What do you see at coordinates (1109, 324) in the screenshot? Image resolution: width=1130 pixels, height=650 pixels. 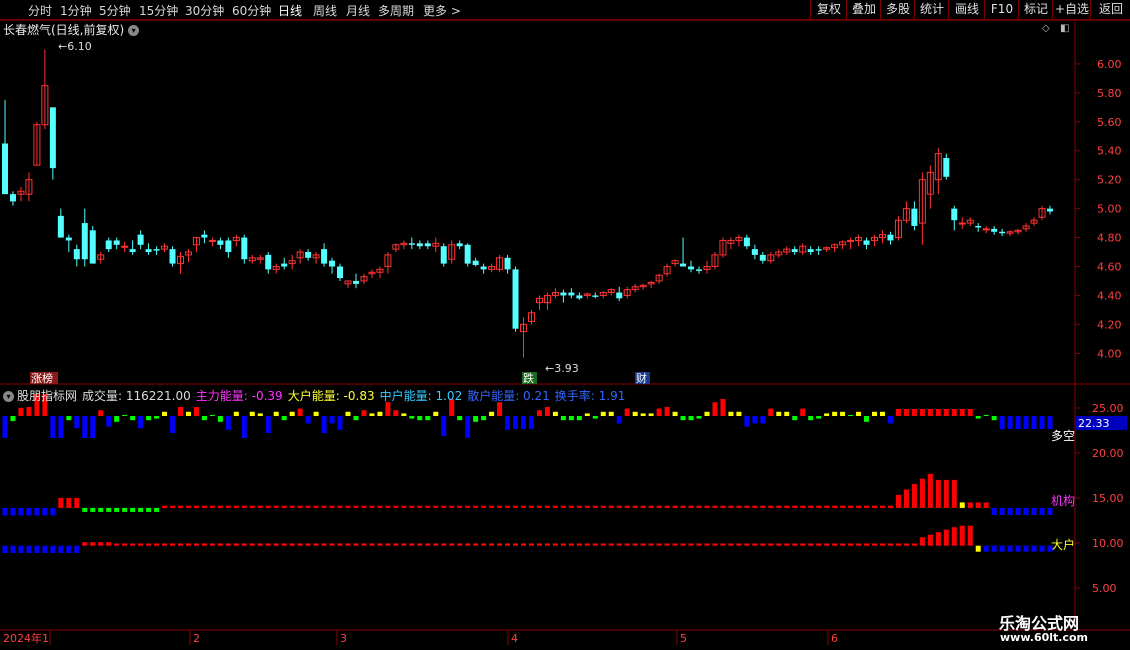 I see `price-axis-label: 4.20` at bounding box center [1109, 324].